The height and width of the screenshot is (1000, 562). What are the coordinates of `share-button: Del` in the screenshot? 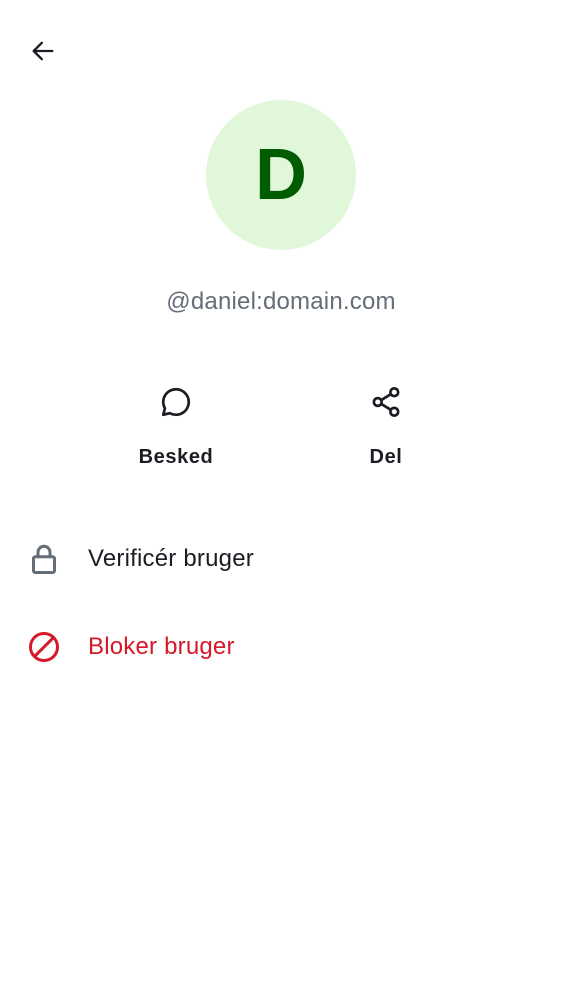 It's located at (386, 423).